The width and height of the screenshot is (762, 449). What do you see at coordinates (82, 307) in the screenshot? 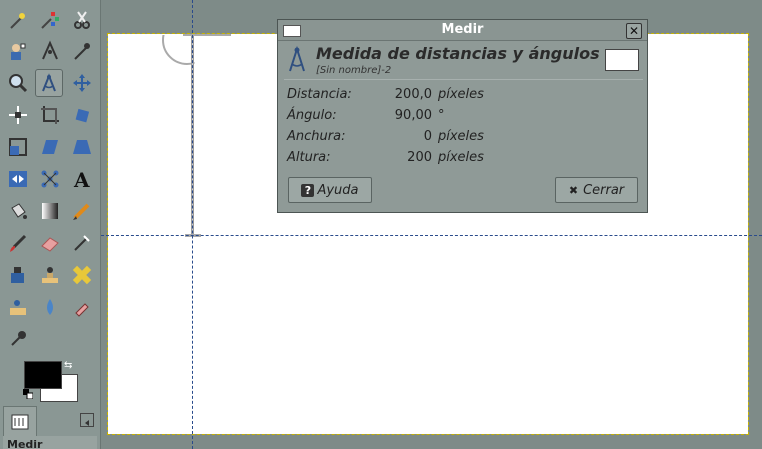
I see `smudge-icon` at bounding box center [82, 307].